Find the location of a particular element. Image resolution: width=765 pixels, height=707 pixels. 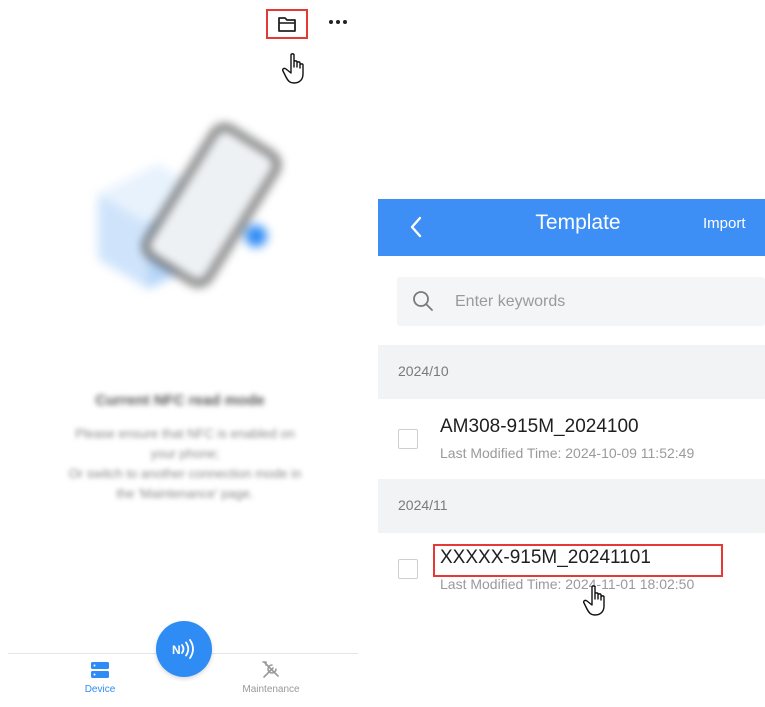

template-folder-button is located at coordinates (287, 24).